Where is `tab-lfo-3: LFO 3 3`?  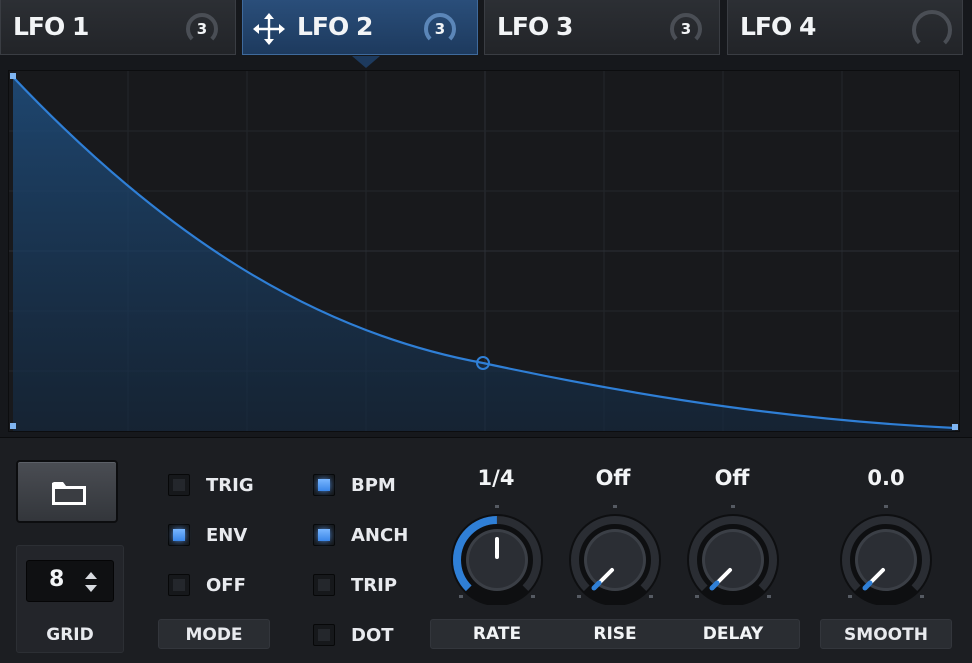 tab-lfo-3: LFO 3 3 is located at coordinates (602, 27).